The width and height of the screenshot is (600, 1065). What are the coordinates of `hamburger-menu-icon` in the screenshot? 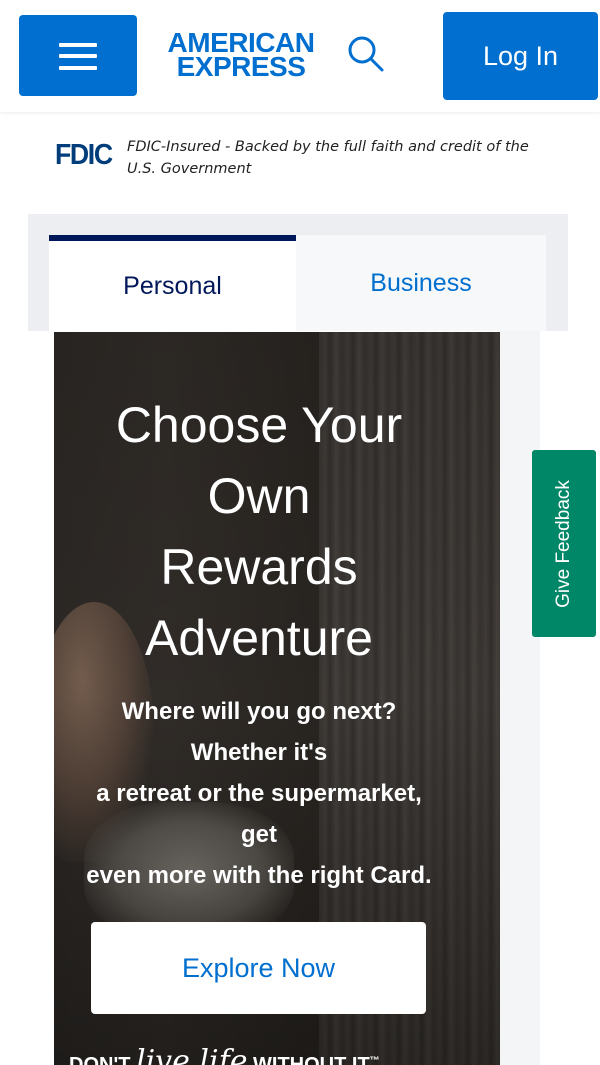 It's located at (78, 45).